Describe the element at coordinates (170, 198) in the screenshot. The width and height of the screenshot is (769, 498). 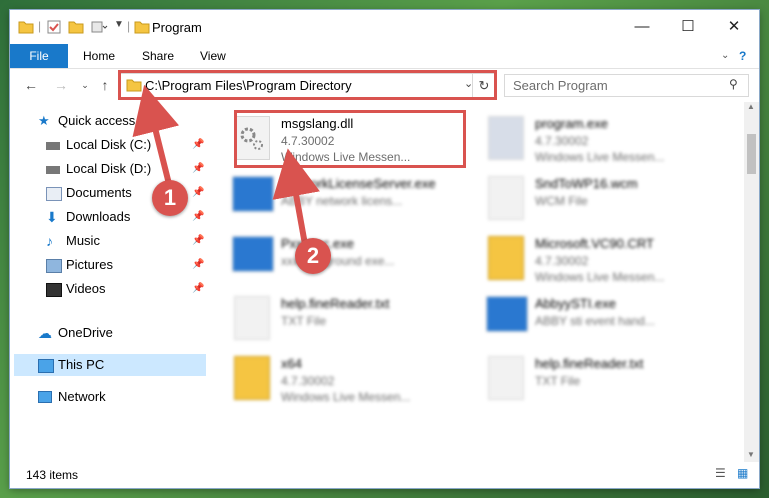
I see `step-badge-1: 1` at that location.